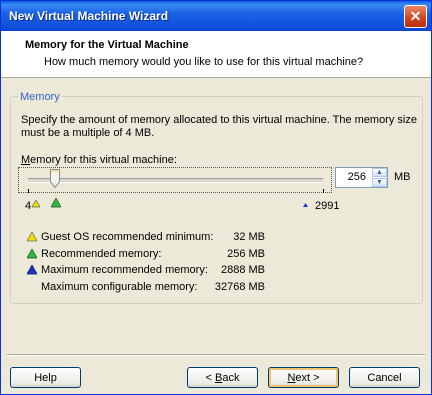  What do you see at coordinates (379, 172) in the screenshot?
I see `spin-up-button: ▲` at bounding box center [379, 172].